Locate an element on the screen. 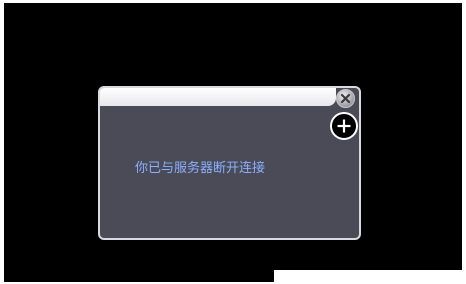 This screenshot has height=284, width=466. close-icon is located at coordinates (345, 98).